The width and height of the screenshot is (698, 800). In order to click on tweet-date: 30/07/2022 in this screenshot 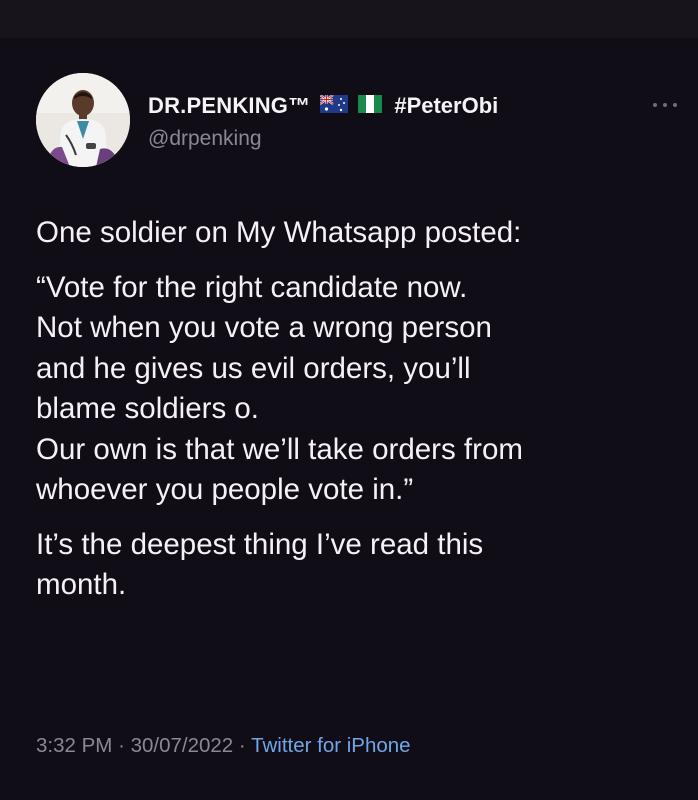, I will do `click(182, 745)`.